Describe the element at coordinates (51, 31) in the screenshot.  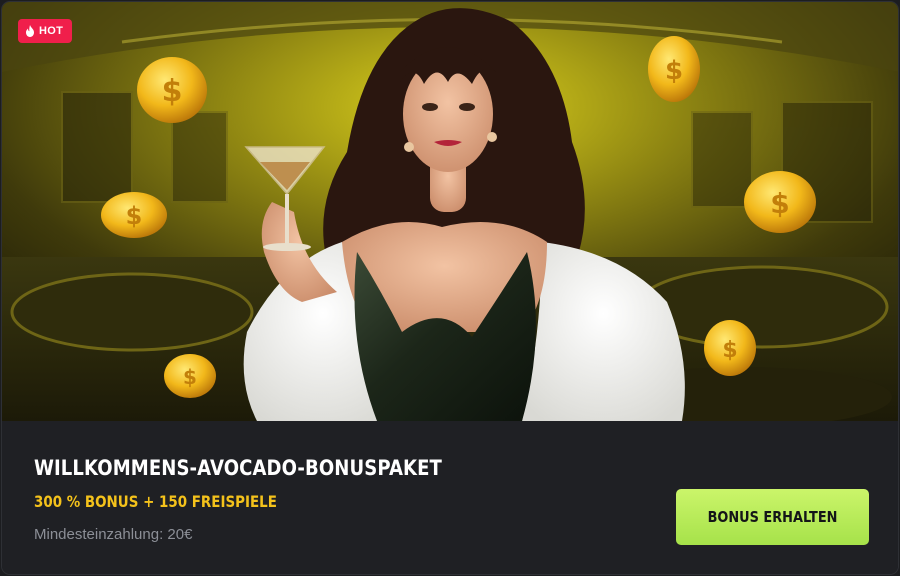
I see `hot-badge-label: HOT` at that location.